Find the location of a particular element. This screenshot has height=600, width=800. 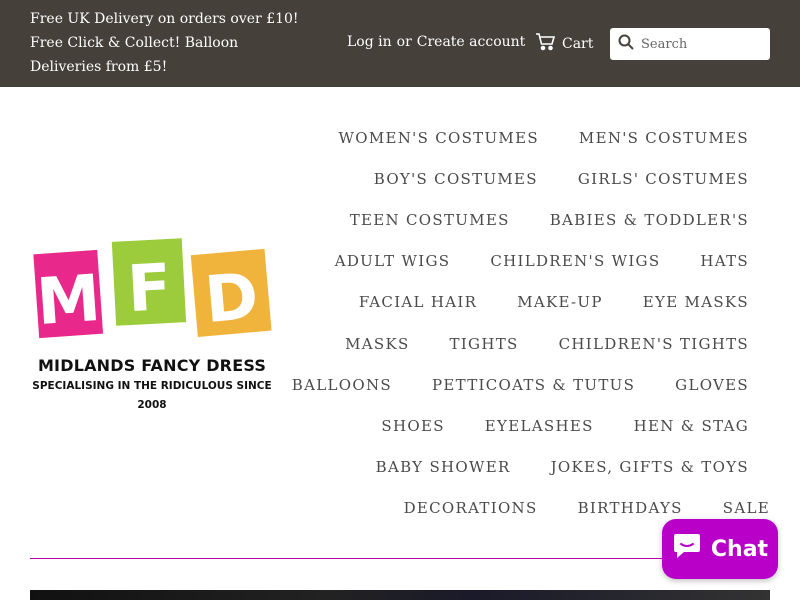

nav-item-men-s-costumes: MEN'S COSTUMES is located at coordinates (664, 138).